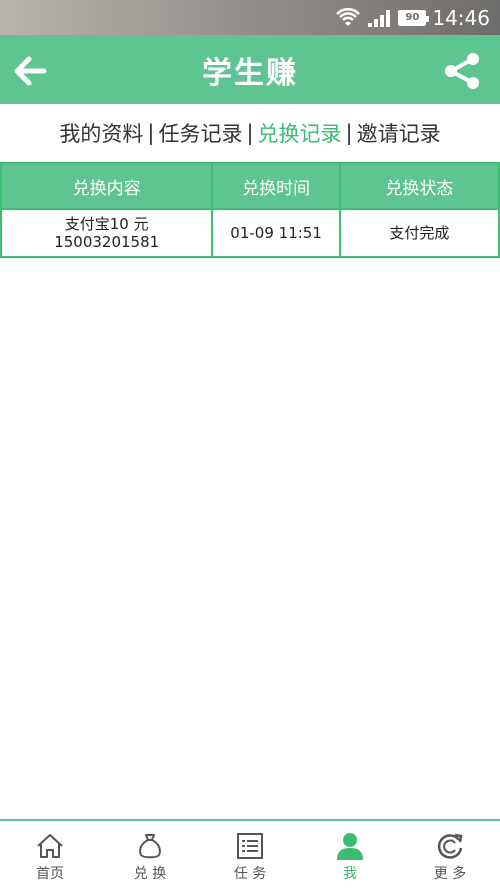 The height and width of the screenshot is (889, 500). What do you see at coordinates (200, 133) in the screenshot?
I see `tab-task-records: 任务记录` at bounding box center [200, 133].